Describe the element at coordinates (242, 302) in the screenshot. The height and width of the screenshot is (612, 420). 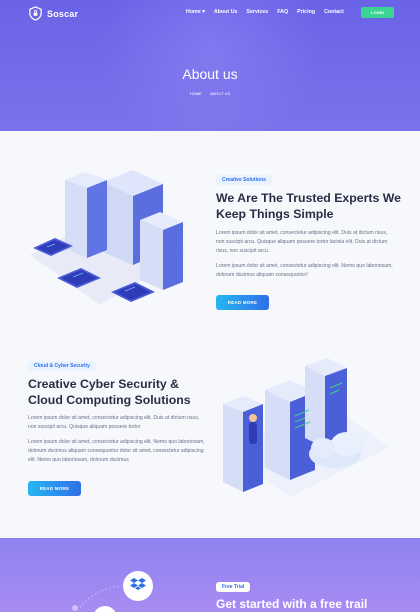
I see `section1-read-more-button: READ MORE` at that location.